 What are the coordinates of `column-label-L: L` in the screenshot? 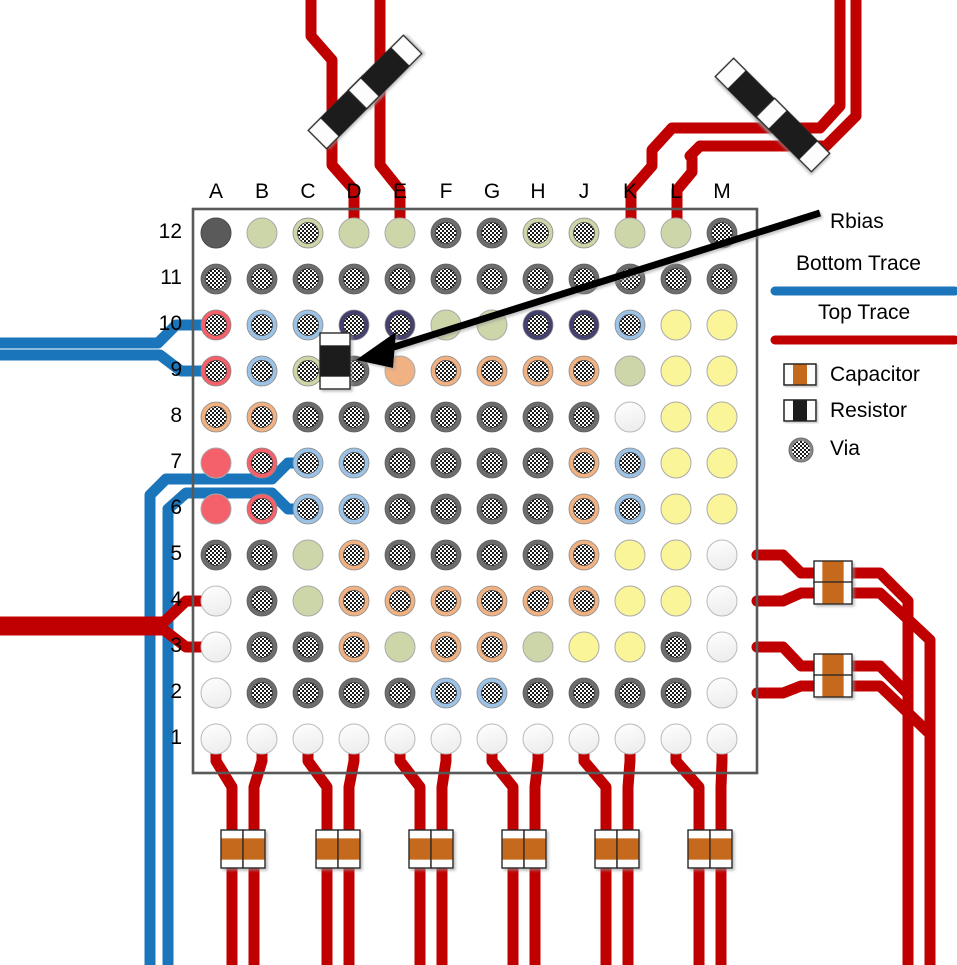 It's located at (676, 191).